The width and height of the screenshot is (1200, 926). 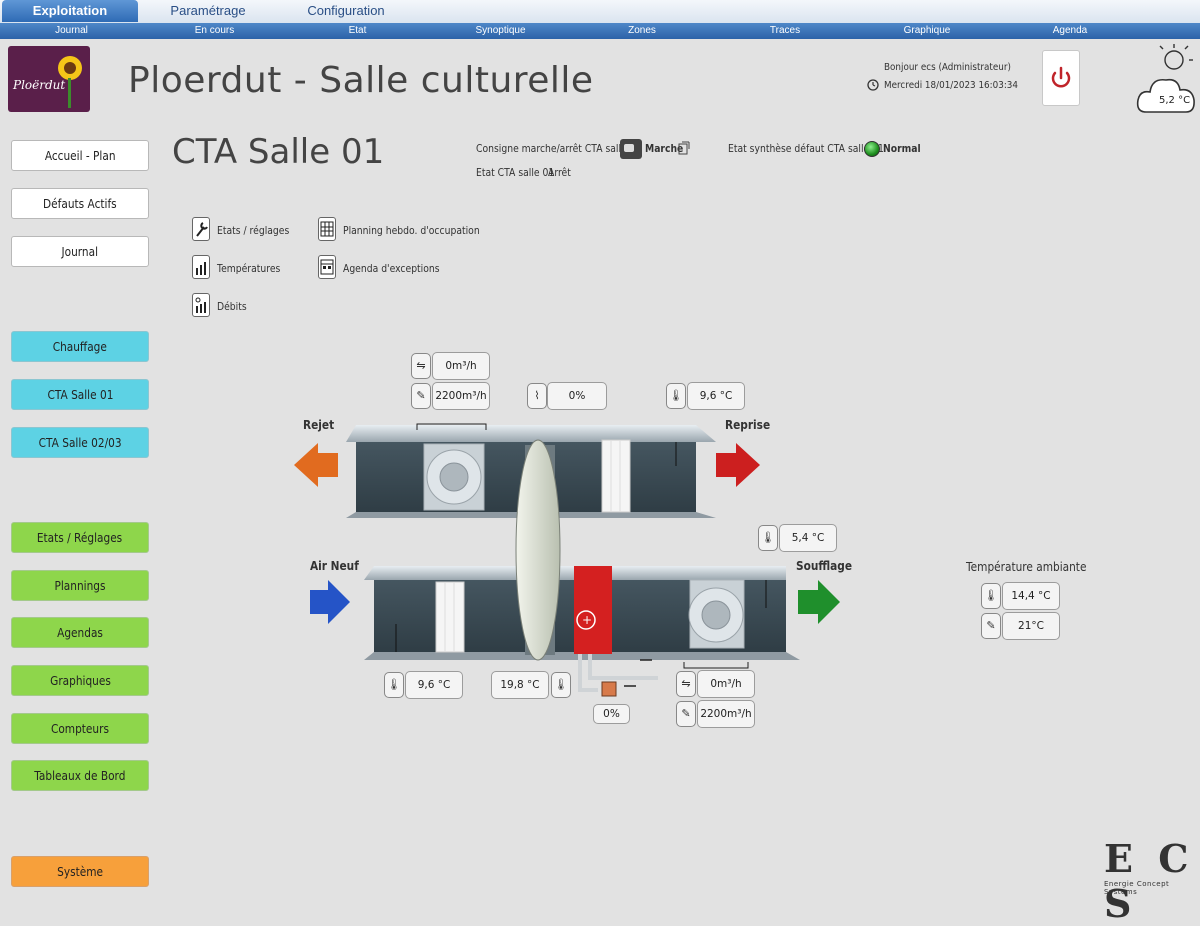 I want to click on user-greeting: Bonjour ecs (Administrateur), so click(x=947, y=67).